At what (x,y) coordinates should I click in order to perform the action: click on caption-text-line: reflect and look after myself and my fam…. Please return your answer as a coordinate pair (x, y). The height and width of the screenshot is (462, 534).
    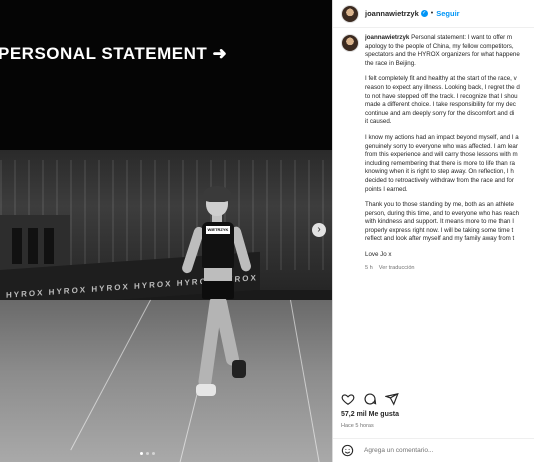
    Looking at the image, I should click on (440, 239).